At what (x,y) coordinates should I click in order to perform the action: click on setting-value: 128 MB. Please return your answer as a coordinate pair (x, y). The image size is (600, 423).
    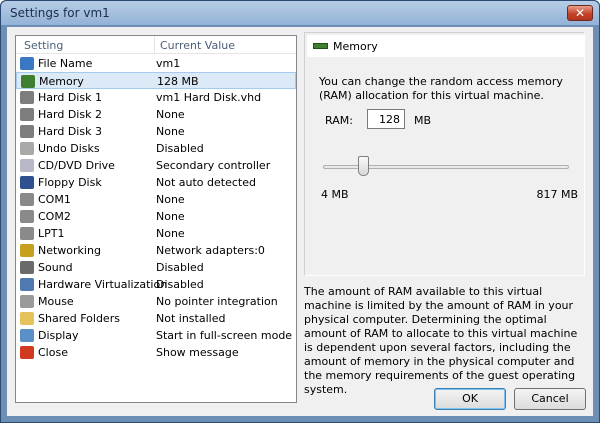
    Looking at the image, I should click on (178, 81).